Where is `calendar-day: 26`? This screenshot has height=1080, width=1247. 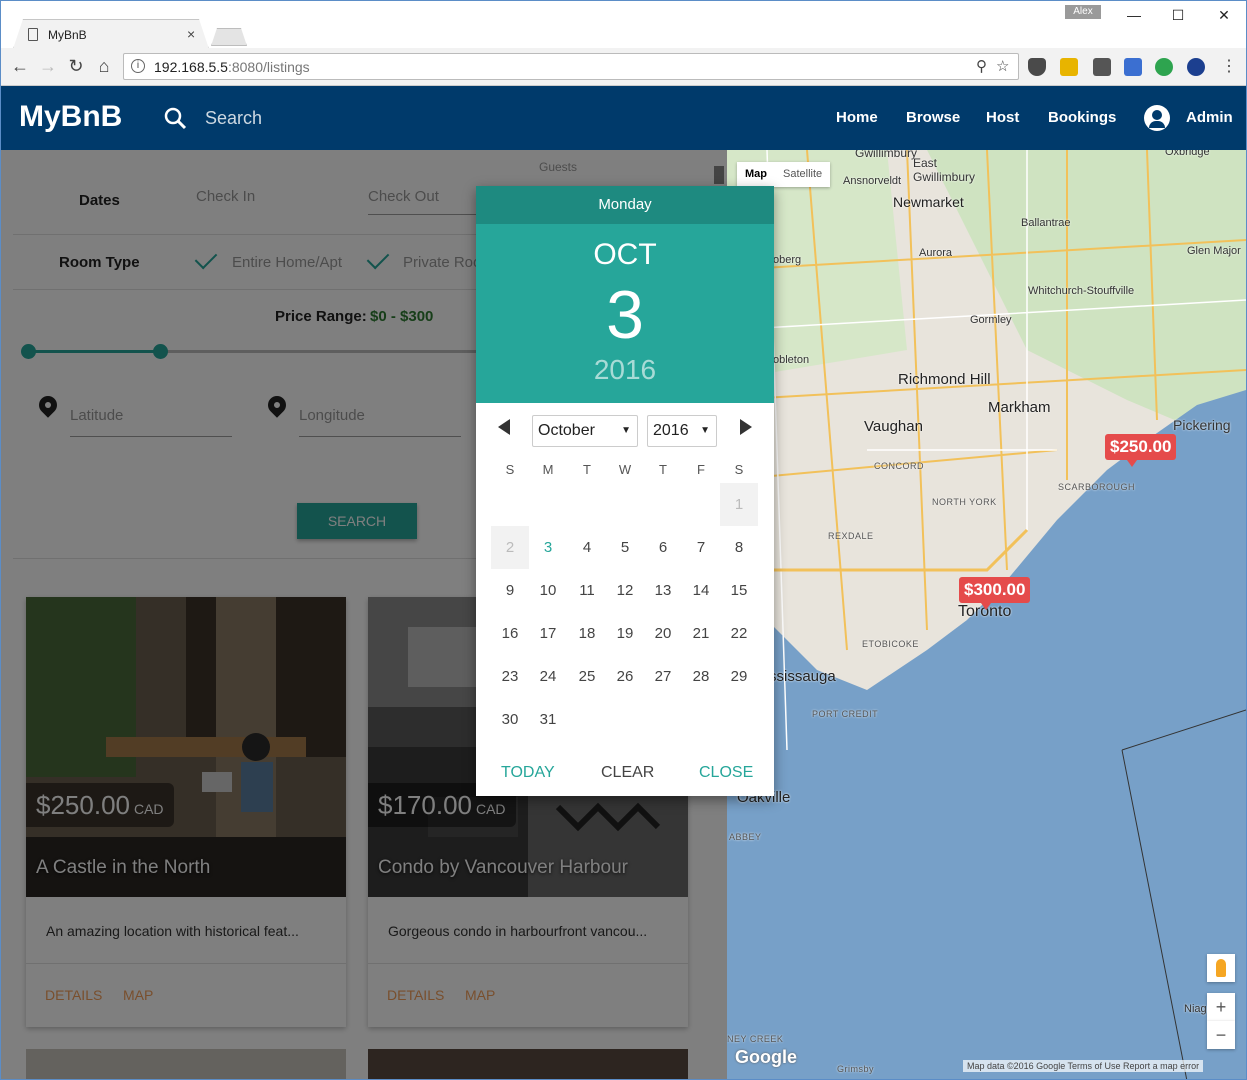
calendar-day: 26 is located at coordinates (625, 676).